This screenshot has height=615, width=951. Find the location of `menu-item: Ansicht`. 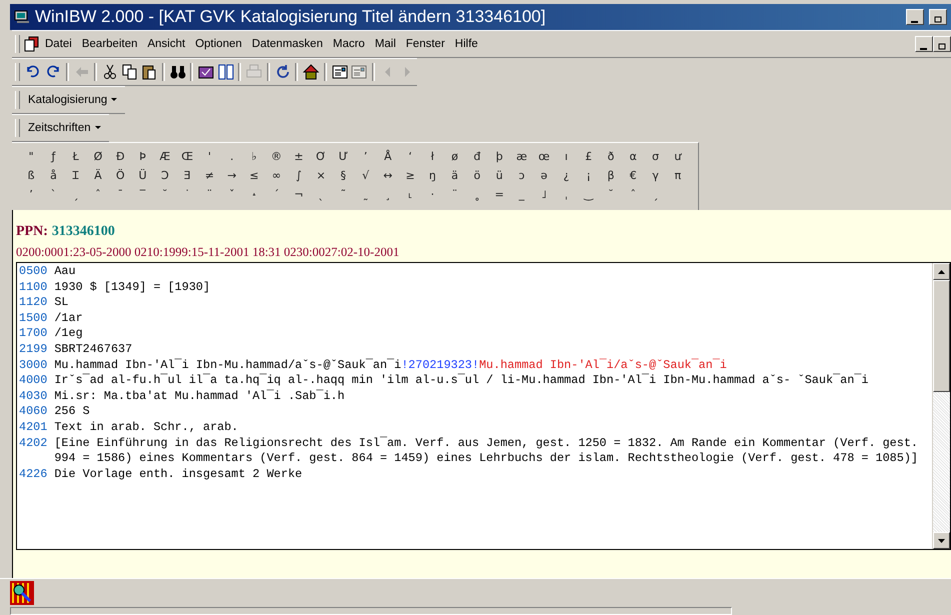

menu-item: Ansicht is located at coordinates (166, 44).